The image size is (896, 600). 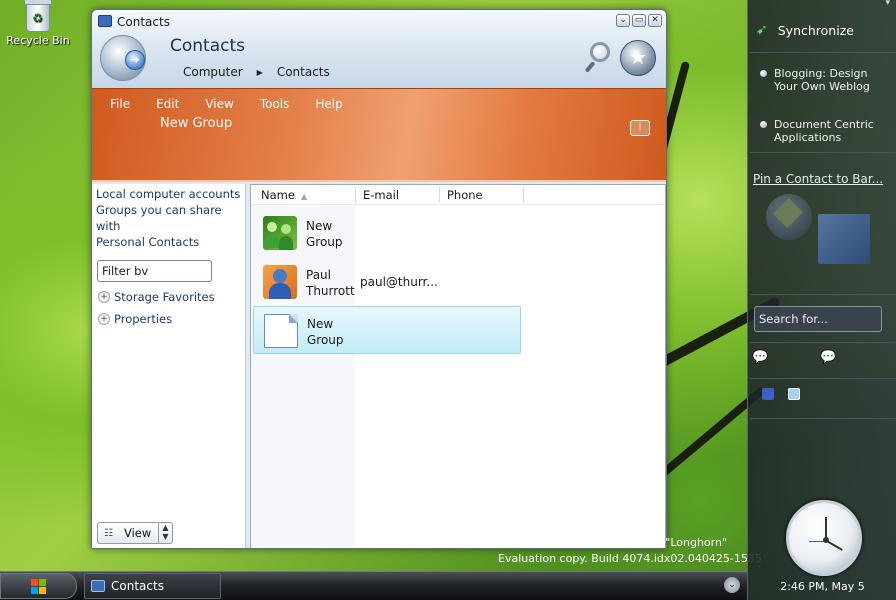 What do you see at coordinates (381, 195) in the screenshot?
I see `column-email: E-mail` at bounding box center [381, 195].